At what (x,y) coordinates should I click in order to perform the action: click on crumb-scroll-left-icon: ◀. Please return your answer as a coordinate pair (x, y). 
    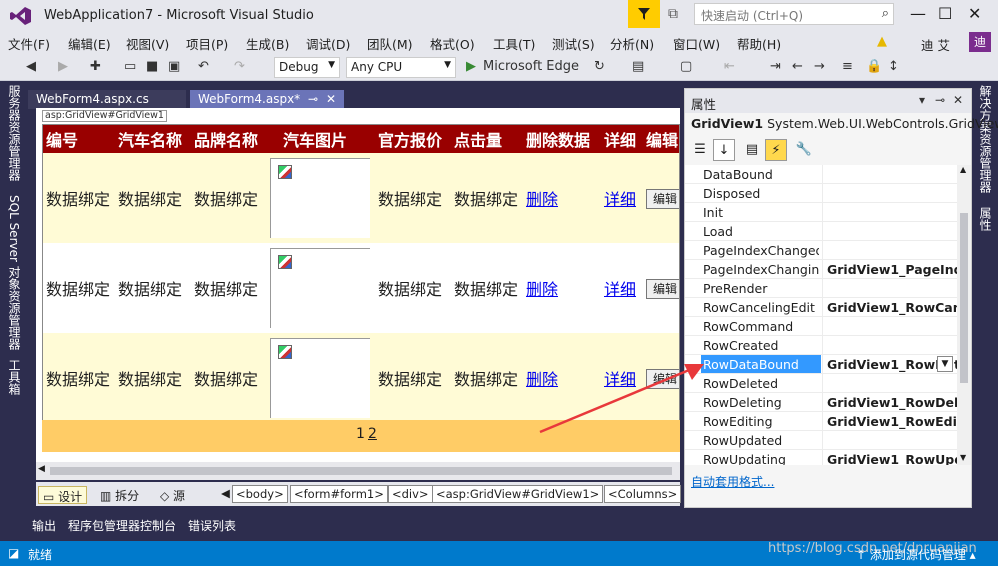
    Looking at the image, I should click on (225, 494).